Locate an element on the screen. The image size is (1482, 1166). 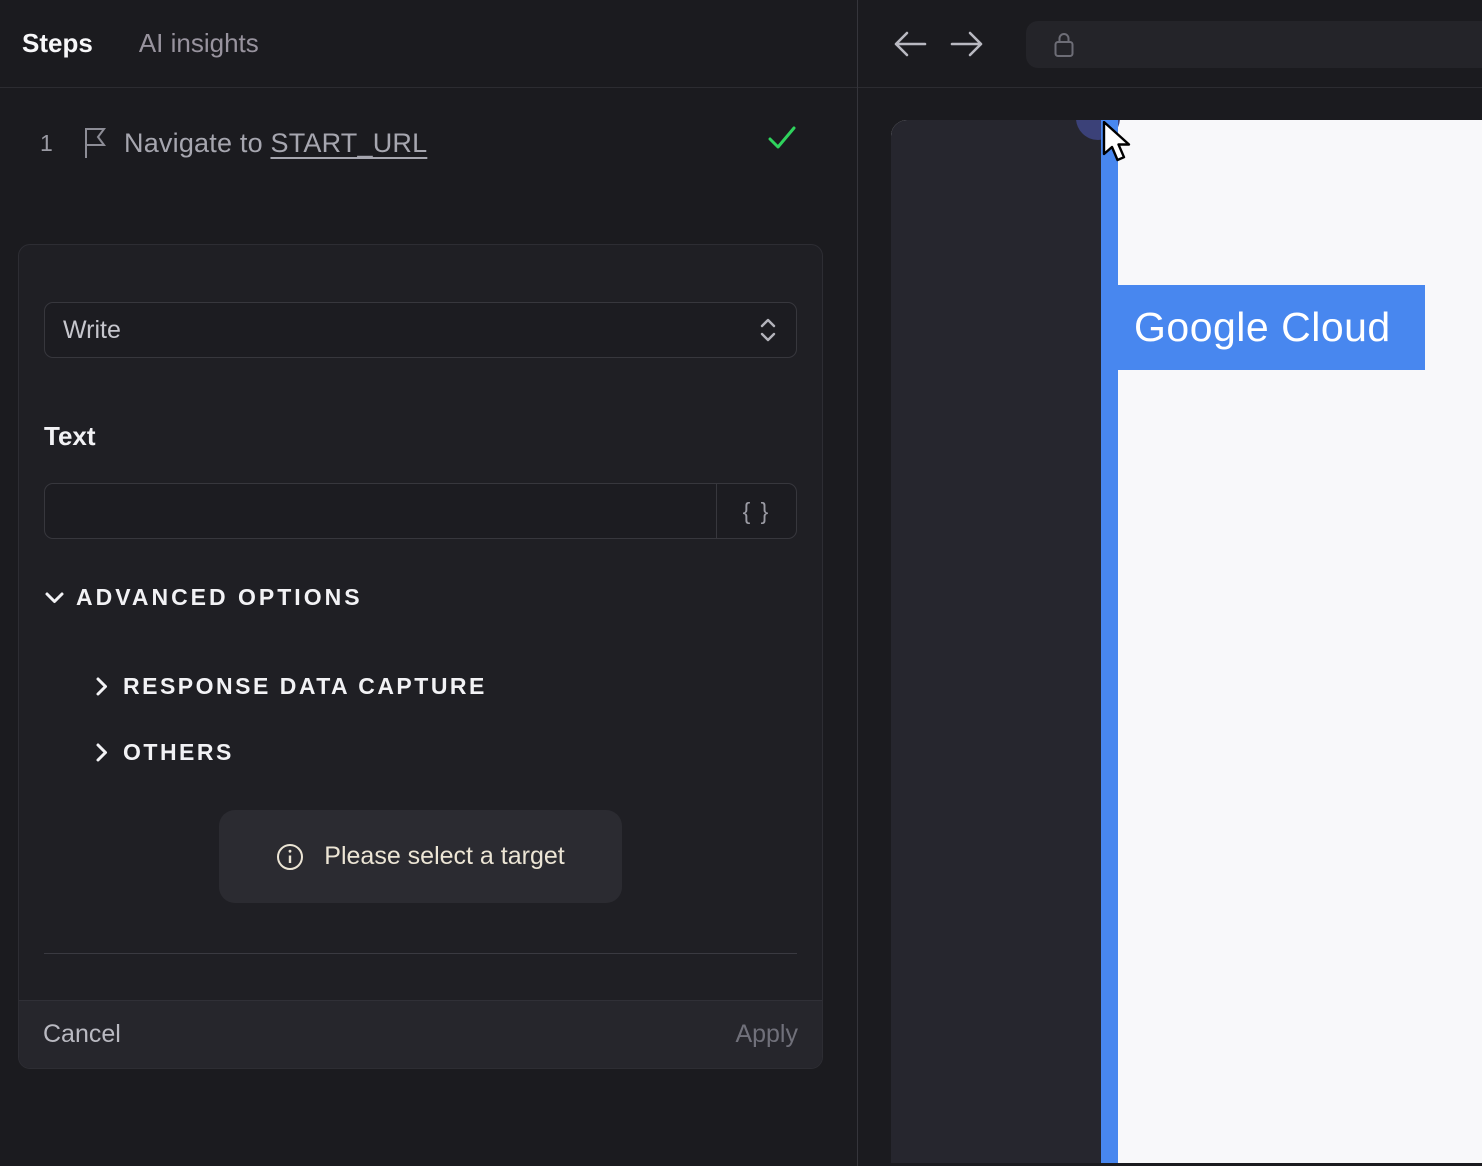
cursor-icon is located at coordinates (1116, 141).